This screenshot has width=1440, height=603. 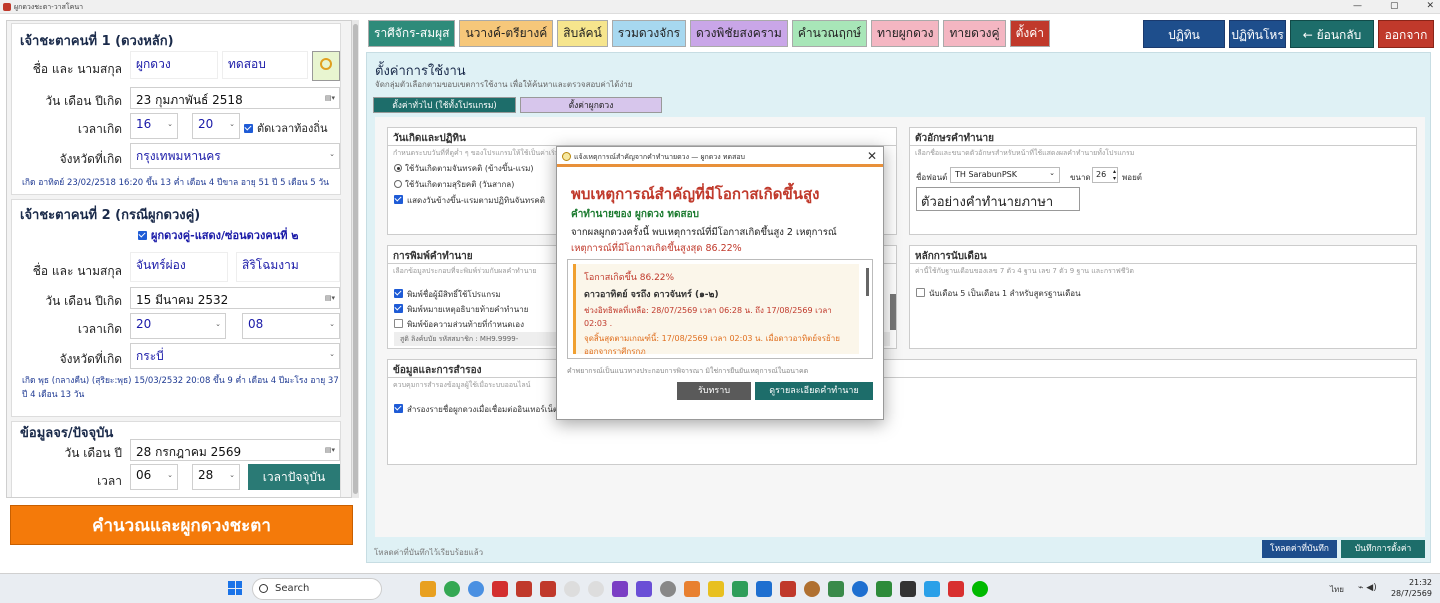 I want to click on print-footer-checkbox: พิมพ์ข้อความส่วนท้ายที่กำหนดเอง, so click(x=459, y=324).